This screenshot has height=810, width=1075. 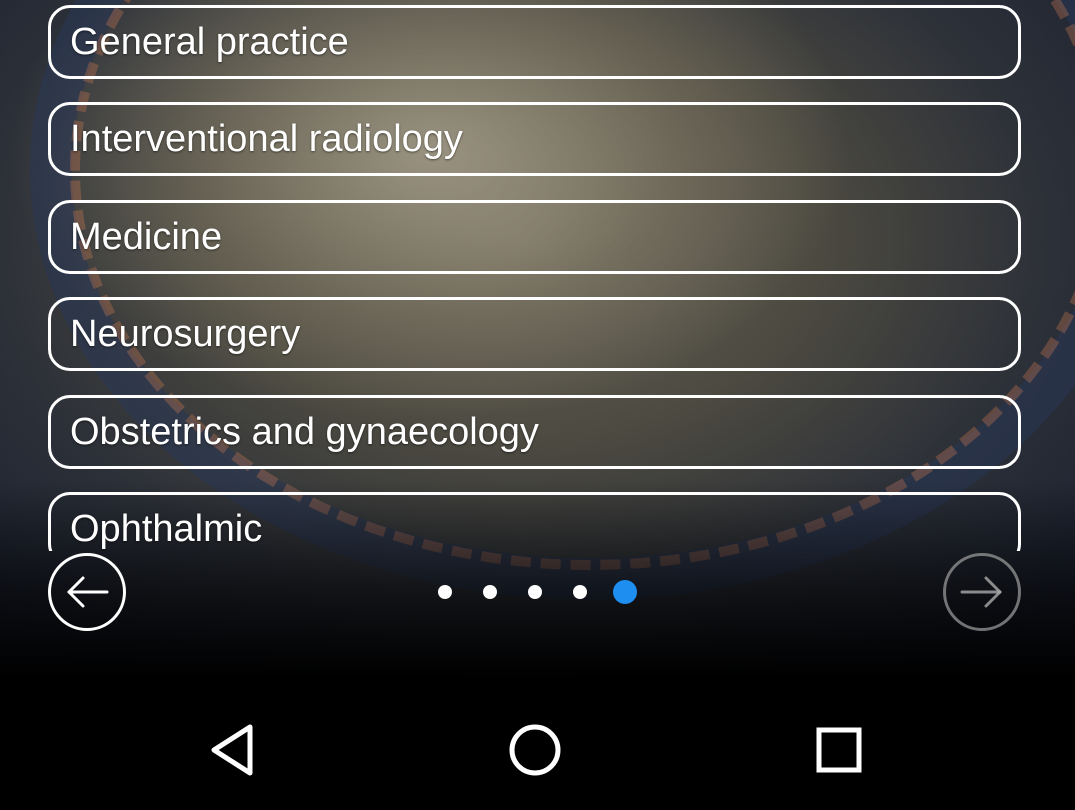 I want to click on list-item-label: Obstetrics and gynaecology, so click(x=304, y=432).